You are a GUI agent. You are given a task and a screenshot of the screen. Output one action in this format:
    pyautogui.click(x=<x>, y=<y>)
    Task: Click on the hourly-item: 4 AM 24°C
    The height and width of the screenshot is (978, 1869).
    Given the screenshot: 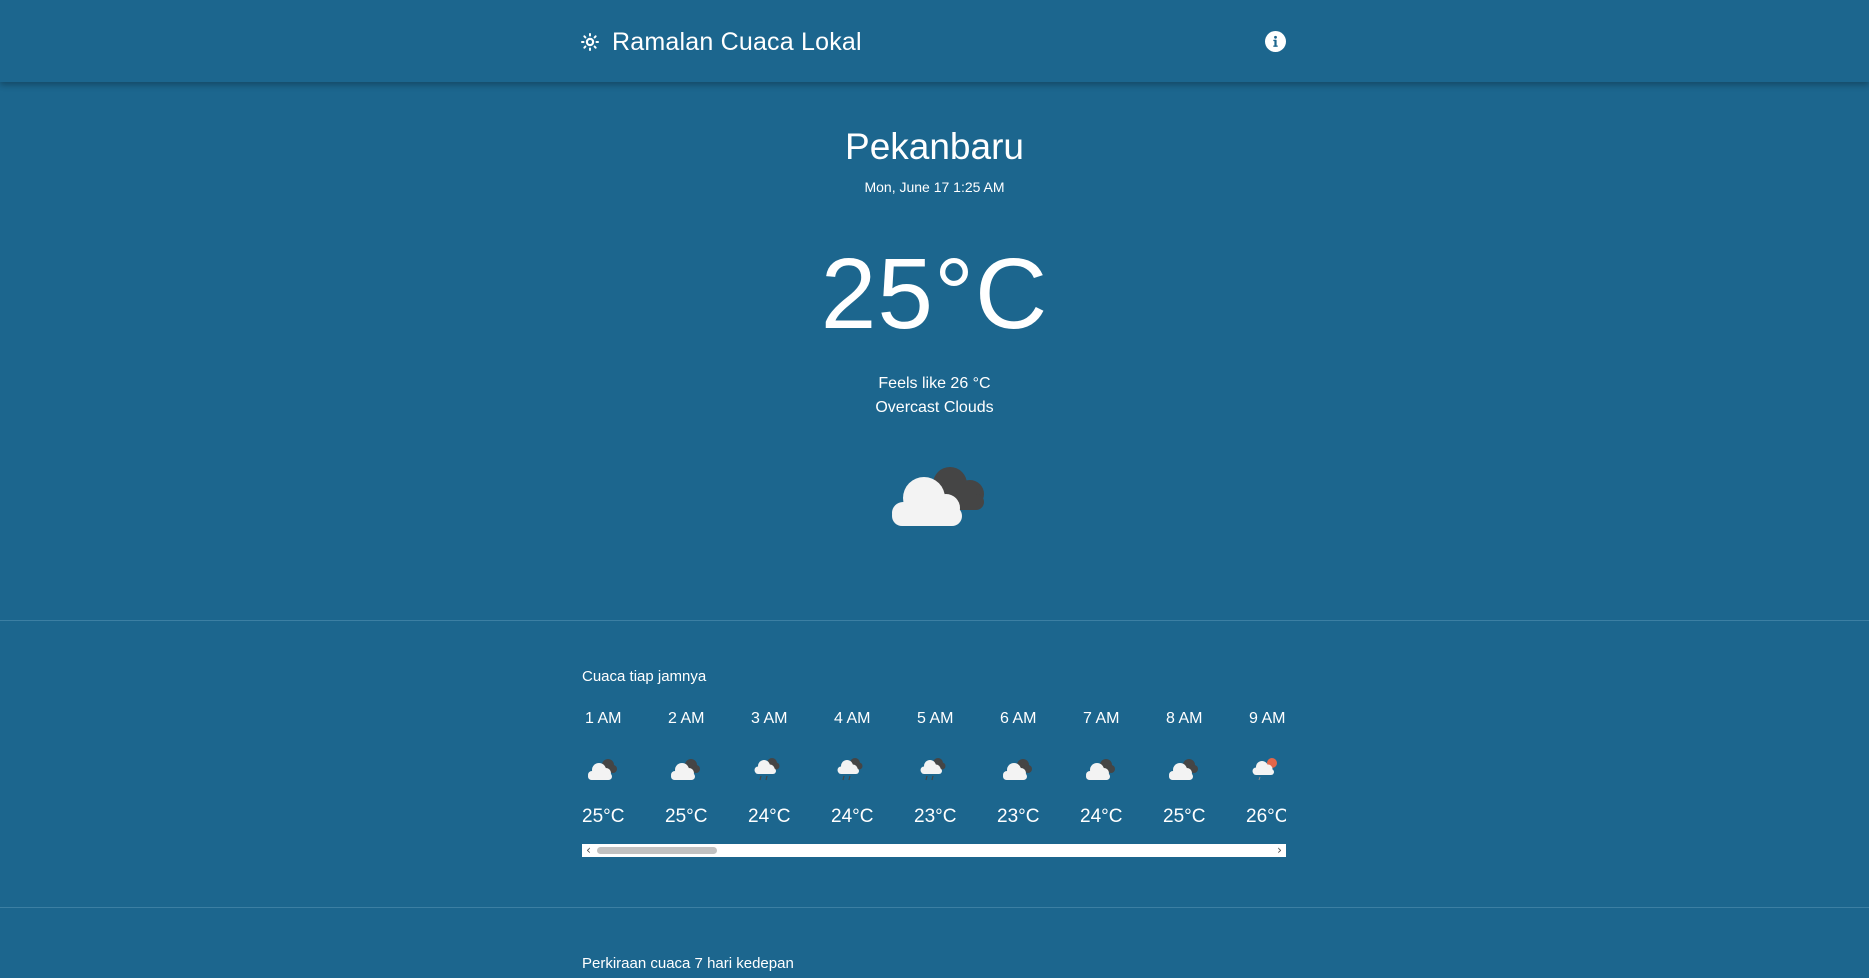 What is the action you would take?
    pyautogui.click(x=866, y=774)
    